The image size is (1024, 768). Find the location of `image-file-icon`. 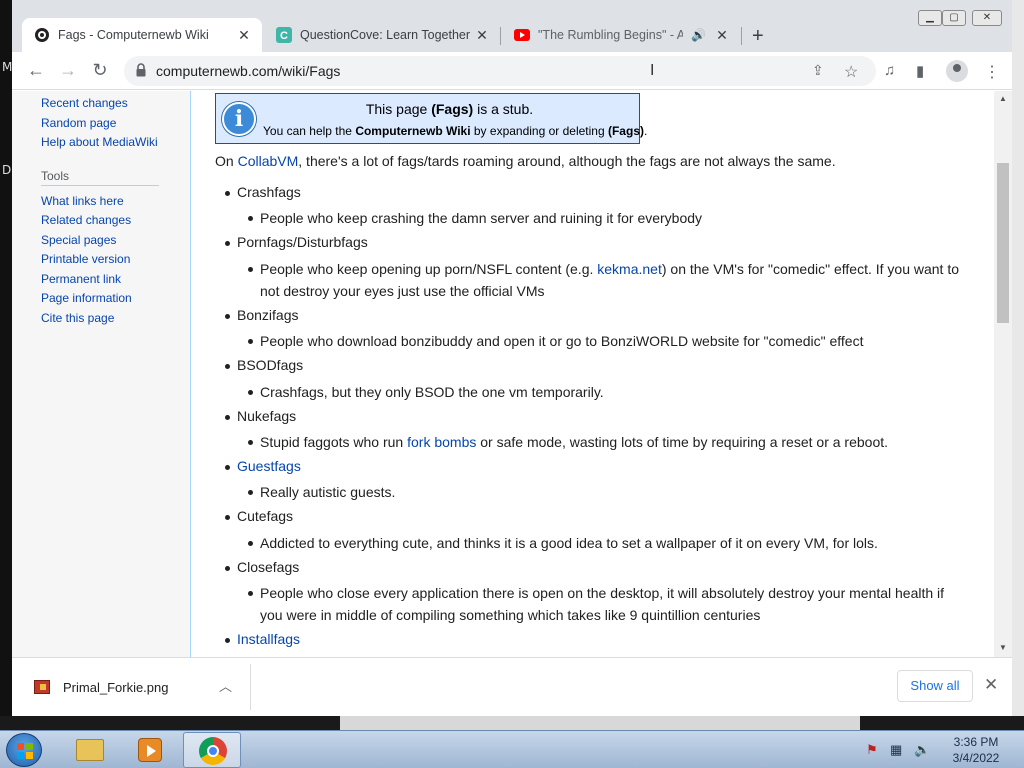

image-file-icon is located at coordinates (42, 687).